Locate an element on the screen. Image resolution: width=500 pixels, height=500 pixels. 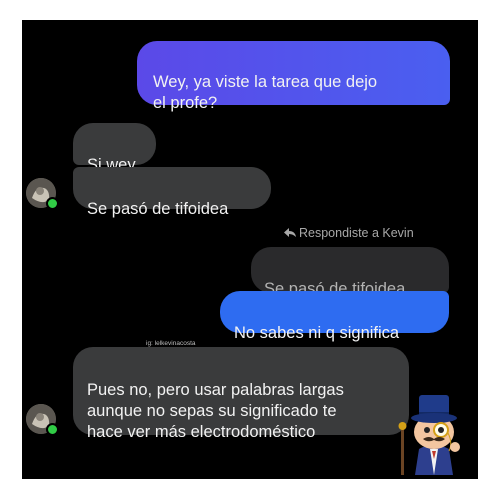
received-message-bubble: Se pasó de tifoidea is located at coordinates (172, 192).